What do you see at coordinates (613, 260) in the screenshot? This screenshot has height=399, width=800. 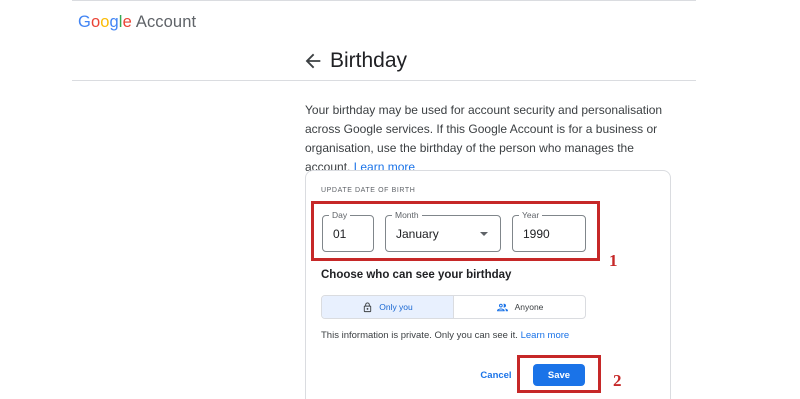 I see `annotation-marker-1: 1` at bounding box center [613, 260].